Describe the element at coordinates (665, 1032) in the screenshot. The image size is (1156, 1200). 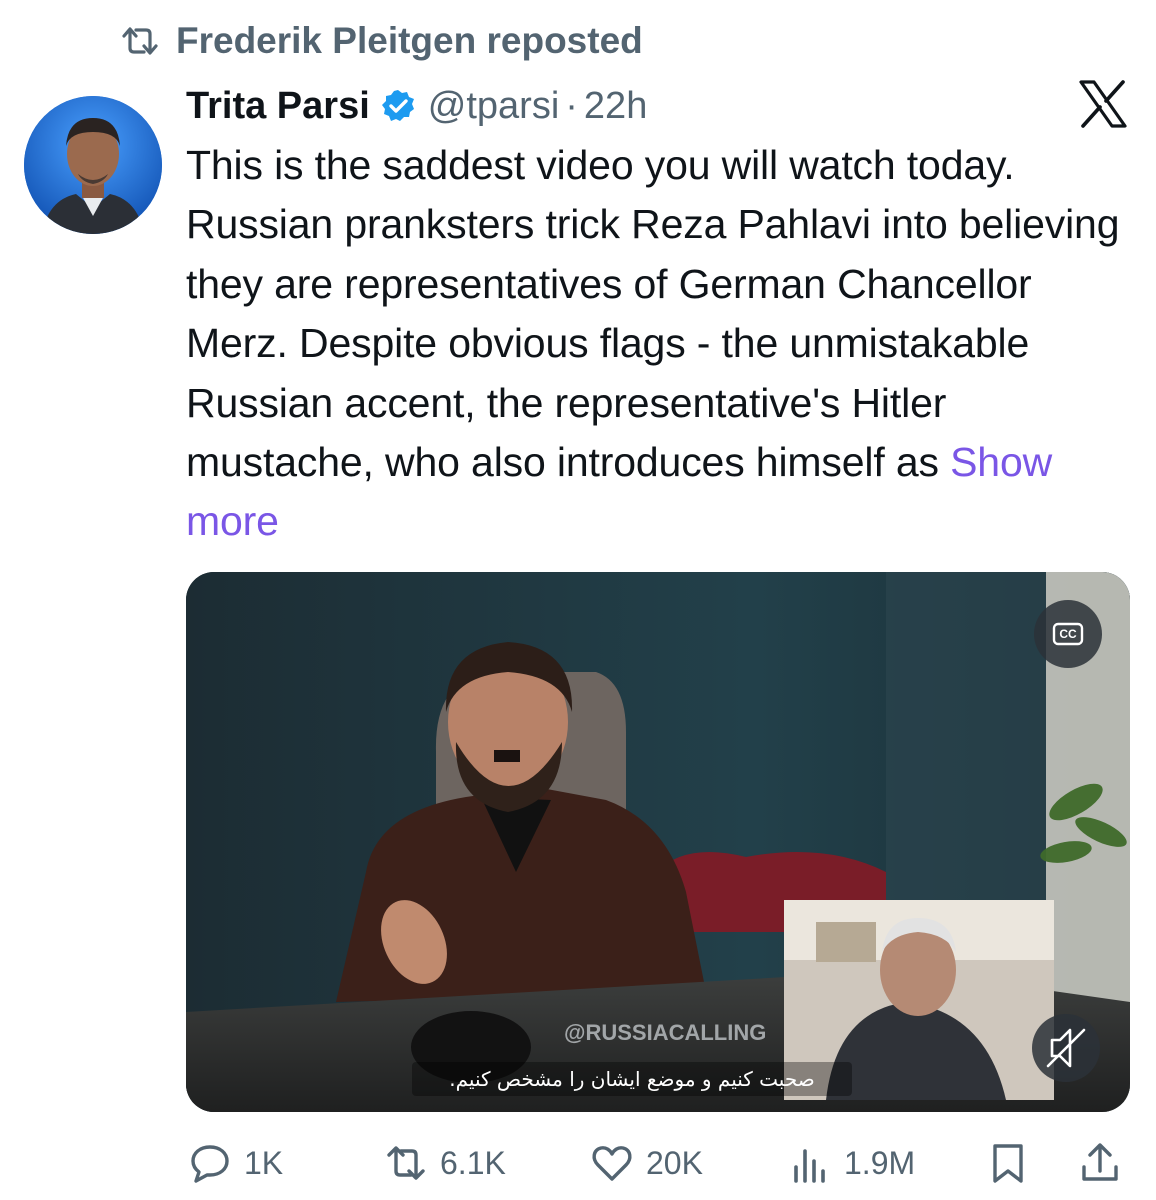
I see `watermark: @RUSSIACALLING` at that location.